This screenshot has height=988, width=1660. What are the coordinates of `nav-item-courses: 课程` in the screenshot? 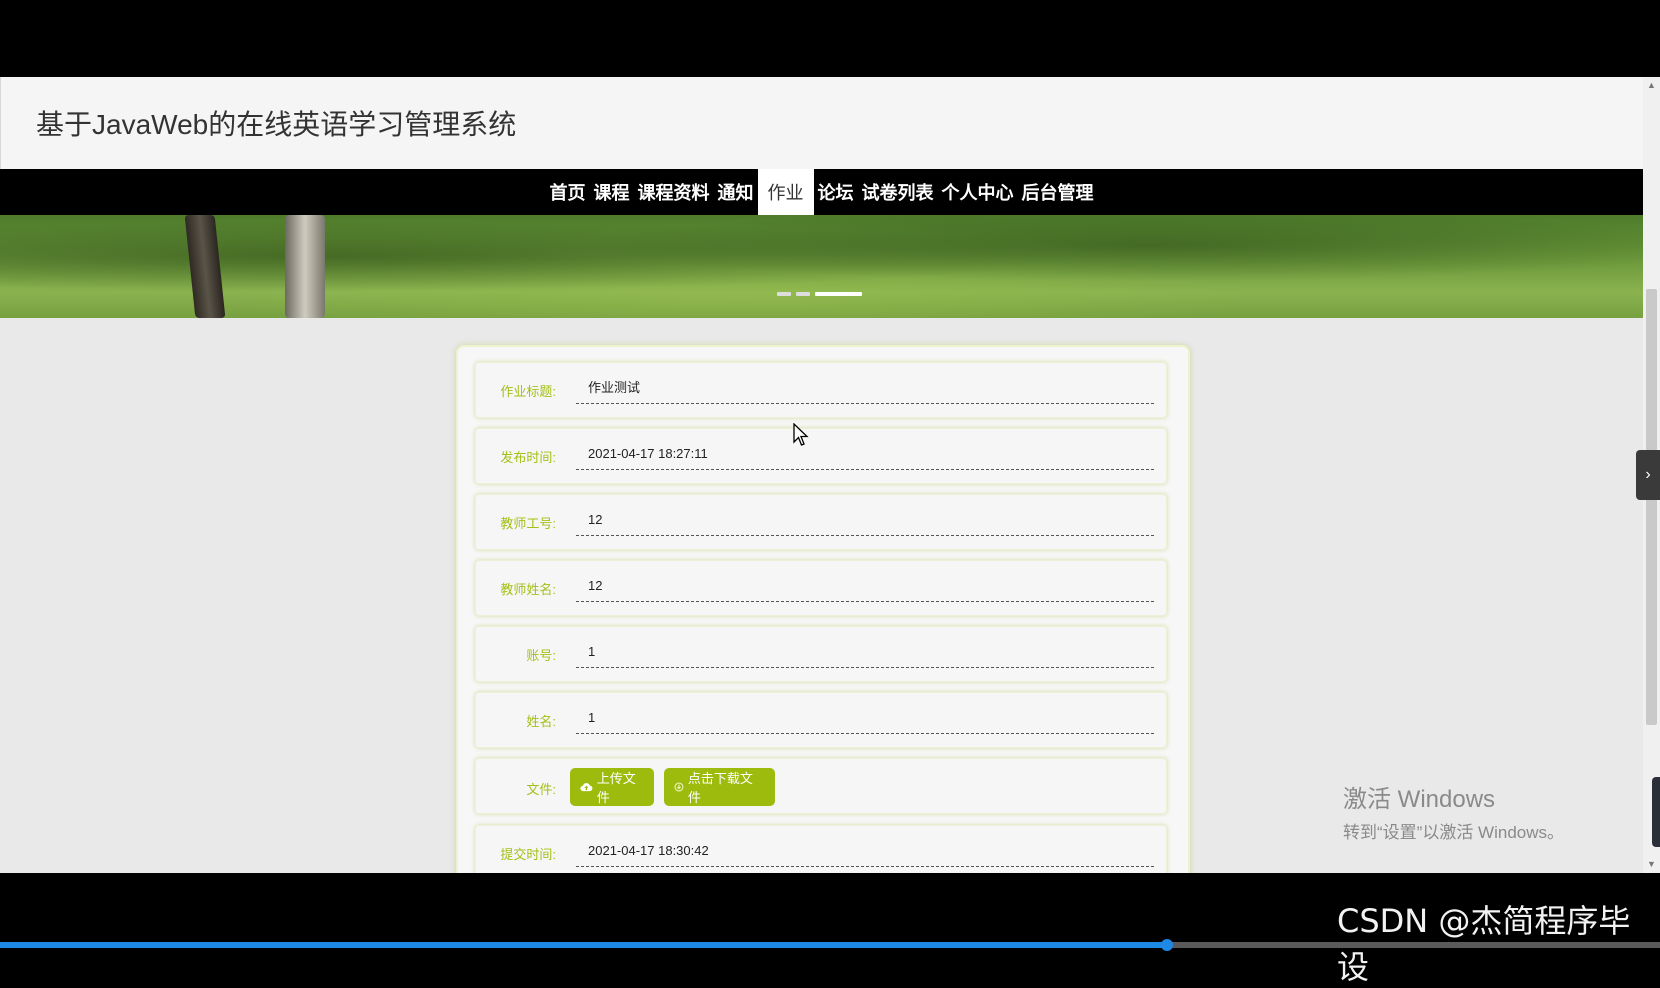 It's located at (612, 192).